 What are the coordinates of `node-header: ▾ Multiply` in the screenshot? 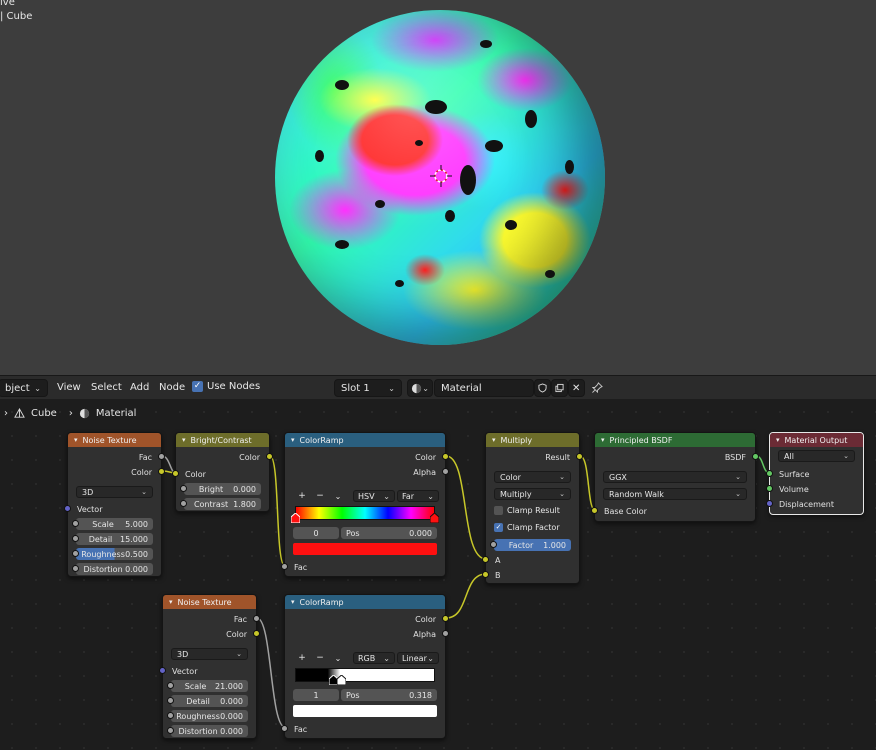 It's located at (532, 440).